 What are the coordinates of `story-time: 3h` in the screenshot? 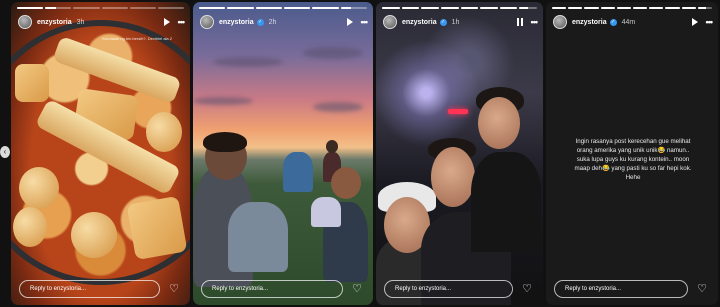 It's located at (80, 22).